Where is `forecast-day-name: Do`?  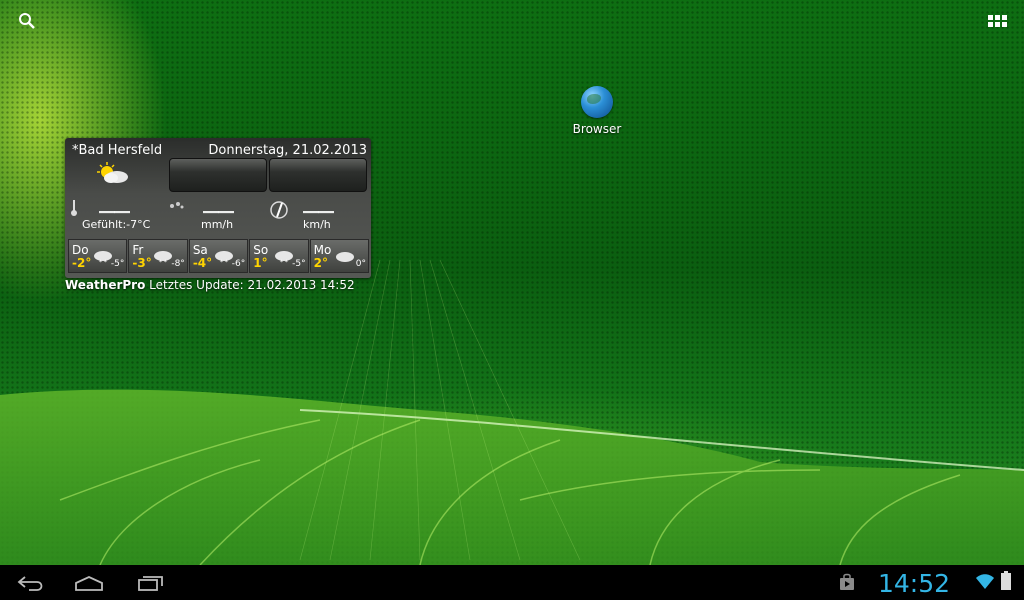 forecast-day-name: Do is located at coordinates (80, 250).